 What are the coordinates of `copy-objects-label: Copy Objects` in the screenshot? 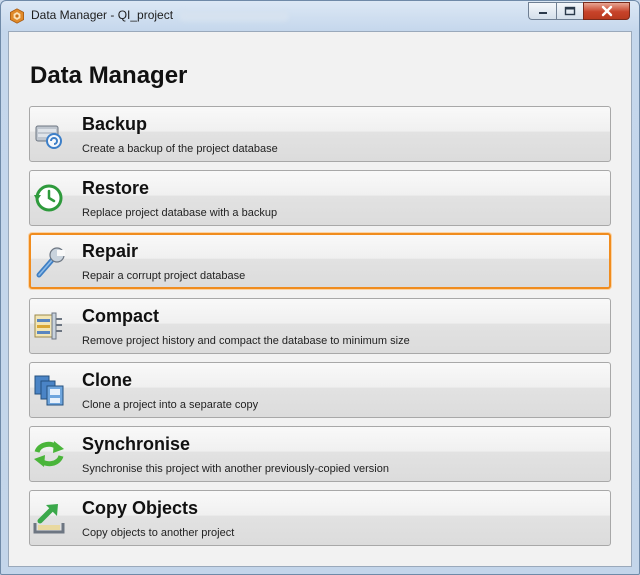 It's located at (140, 508).